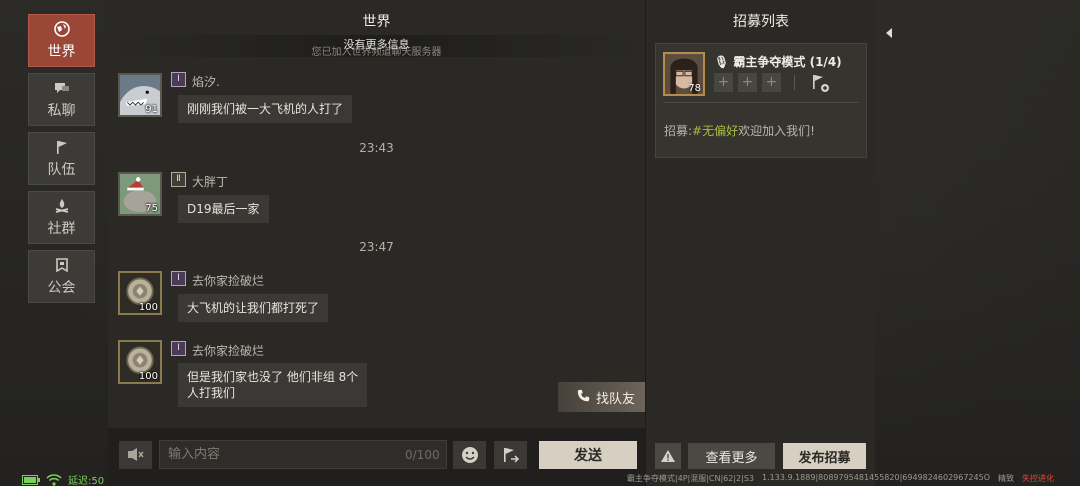 This screenshot has height=486, width=1080. What do you see at coordinates (31, 479) in the screenshot?
I see `battery-icon` at bounding box center [31, 479].